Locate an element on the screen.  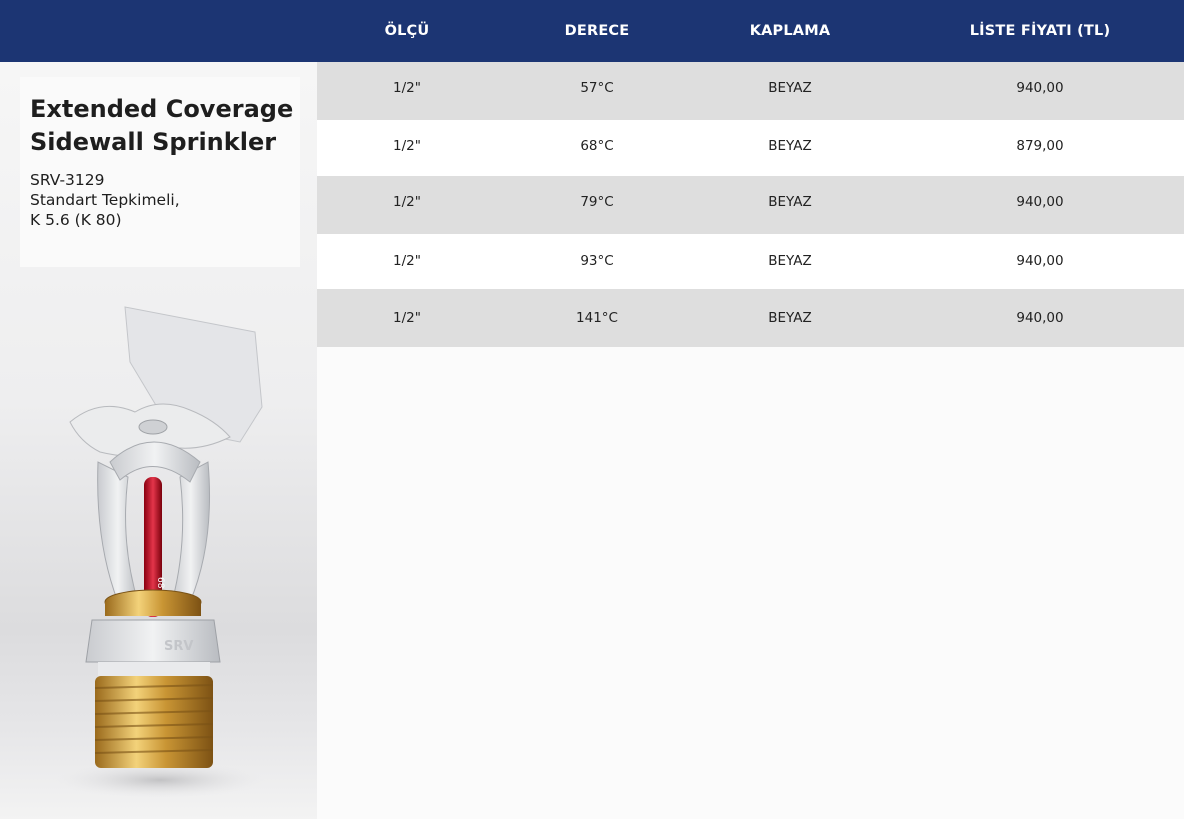
header-list-price: LİSTE FİYATI (TL) is located at coordinates (1040, 31).